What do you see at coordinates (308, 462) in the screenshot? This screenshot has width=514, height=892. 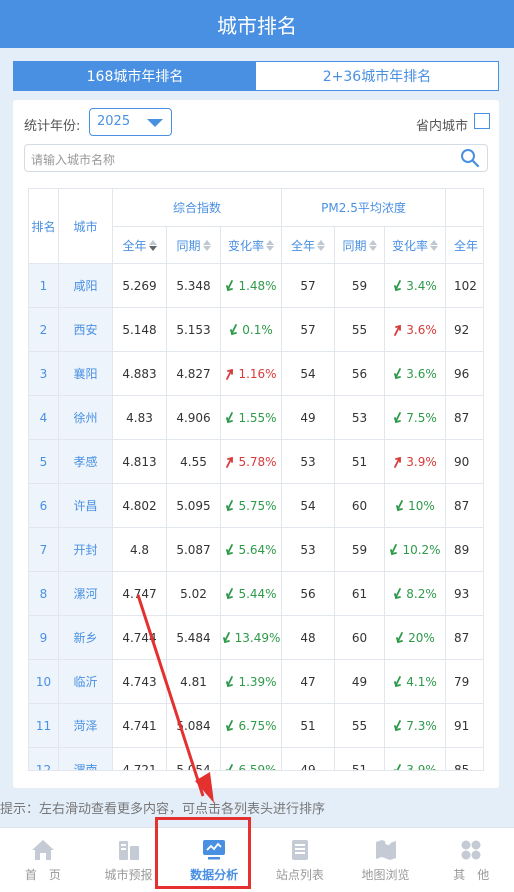 I see `pm-year-cell: 53` at bounding box center [308, 462].